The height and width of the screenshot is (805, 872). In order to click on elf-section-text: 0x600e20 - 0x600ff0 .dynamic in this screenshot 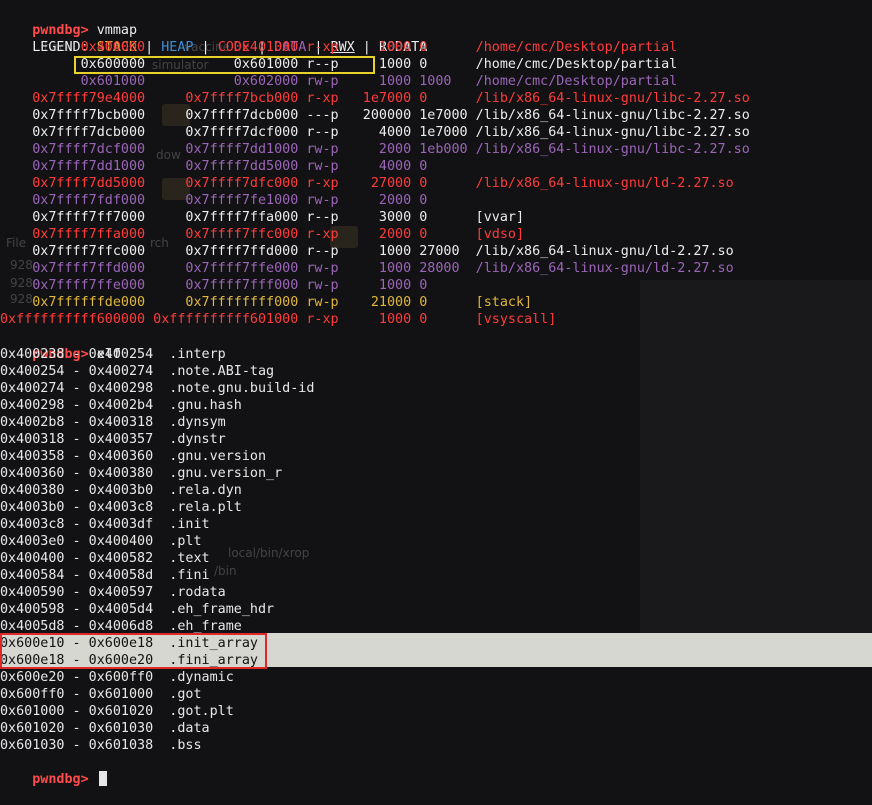, I will do `click(117, 677)`.